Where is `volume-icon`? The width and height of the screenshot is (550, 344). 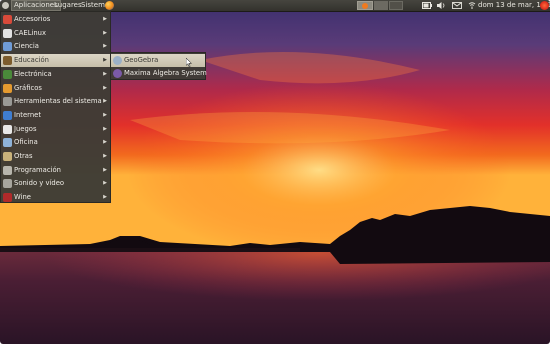 volume-icon is located at coordinates (441, 5).